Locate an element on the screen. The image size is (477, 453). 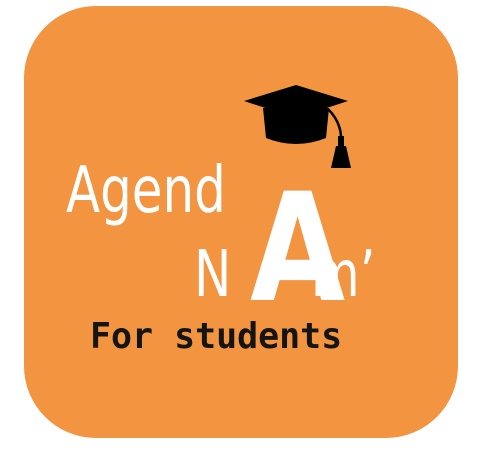
logo-tagline: For students is located at coordinates (216, 337).